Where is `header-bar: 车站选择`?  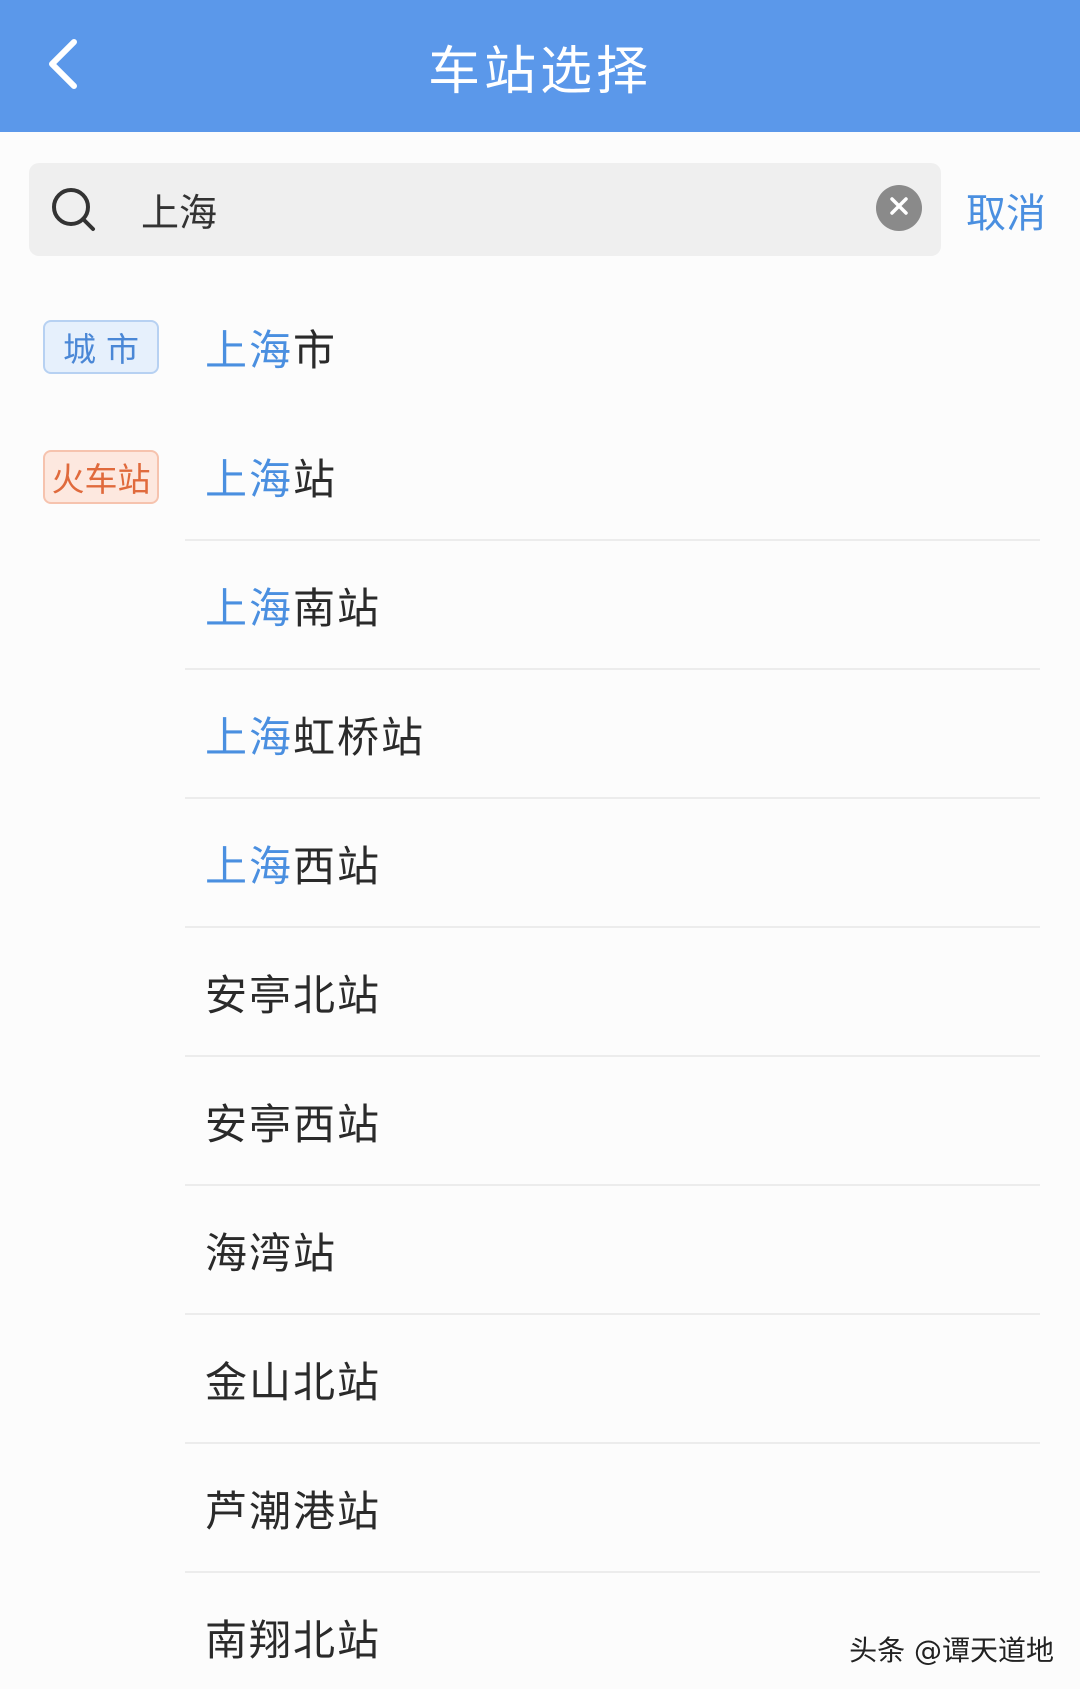 header-bar: 车站选择 is located at coordinates (540, 66).